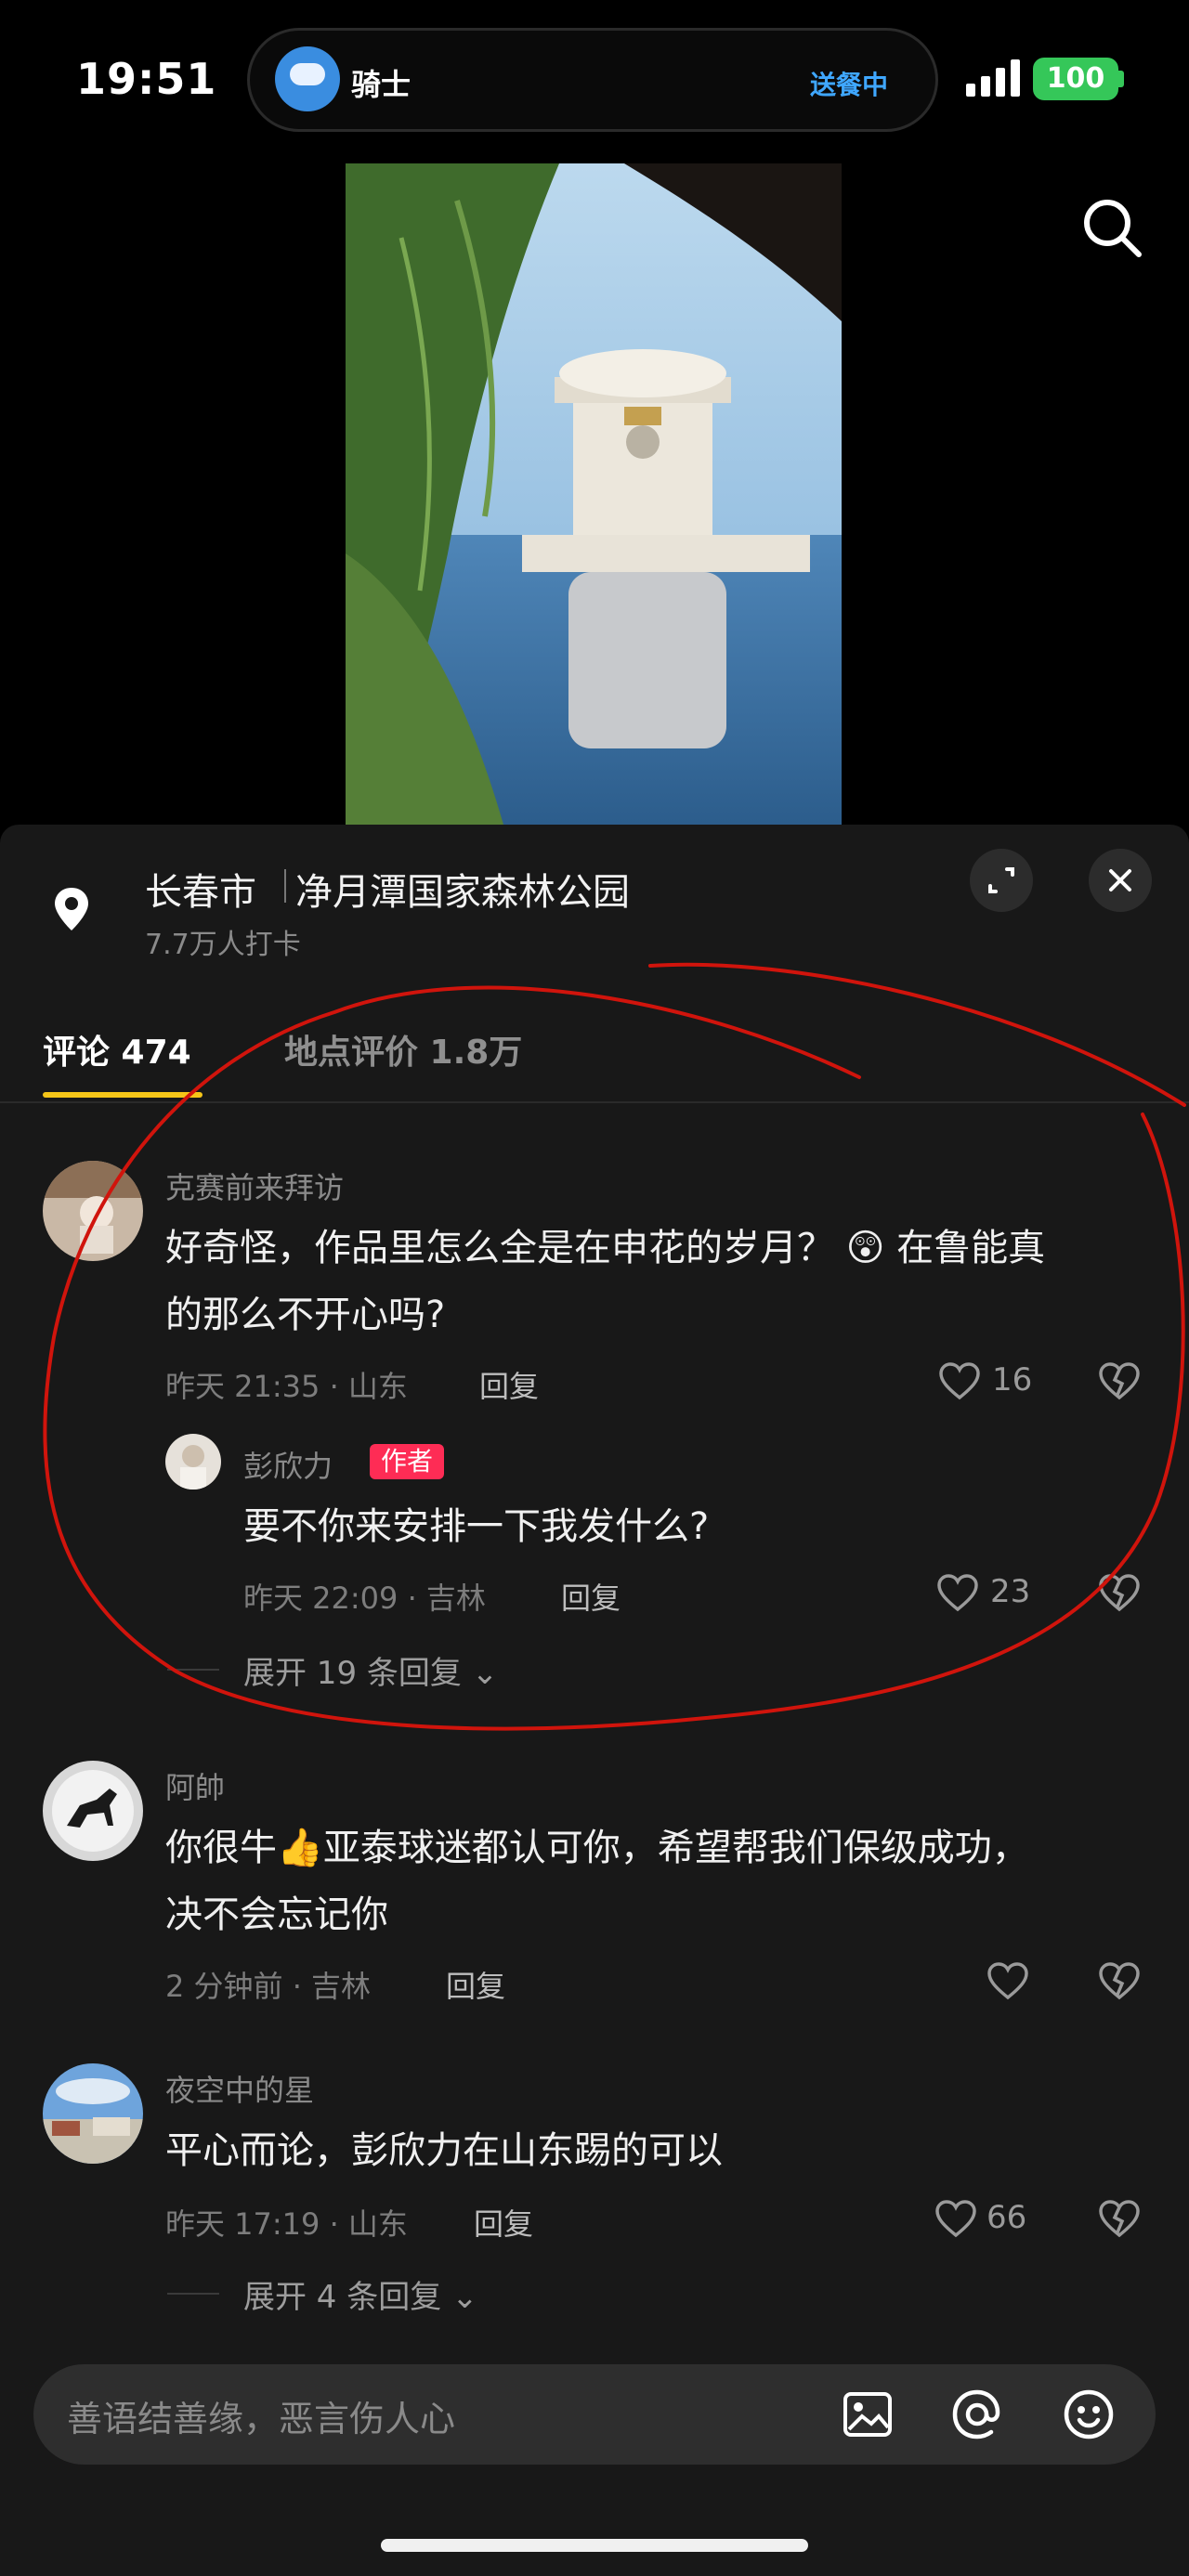 The image size is (1189, 2576). What do you see at coordinates (261, 2415) in the screenshot?
I see `comment-input-placeholder: 善语结善缘，恶言伤人心` at bounding box center [261, 2415].